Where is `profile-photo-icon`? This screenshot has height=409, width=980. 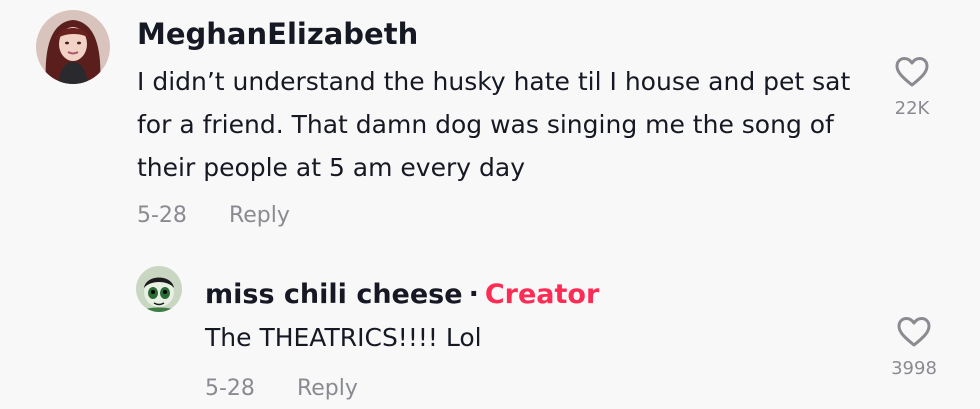 profile-photo-icon is located at coordinates (73, 47).